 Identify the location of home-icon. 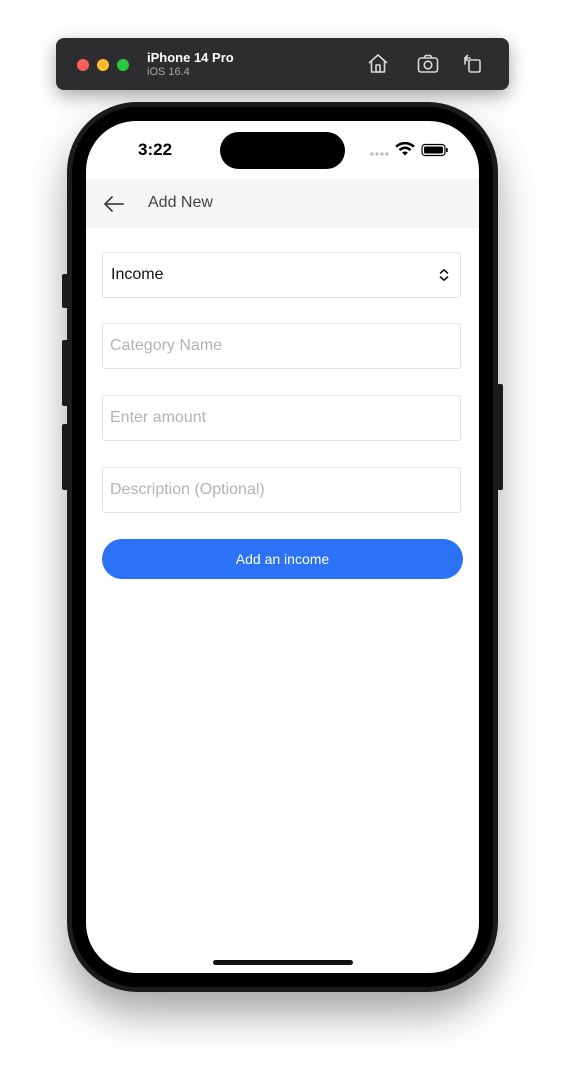
(378, 64).